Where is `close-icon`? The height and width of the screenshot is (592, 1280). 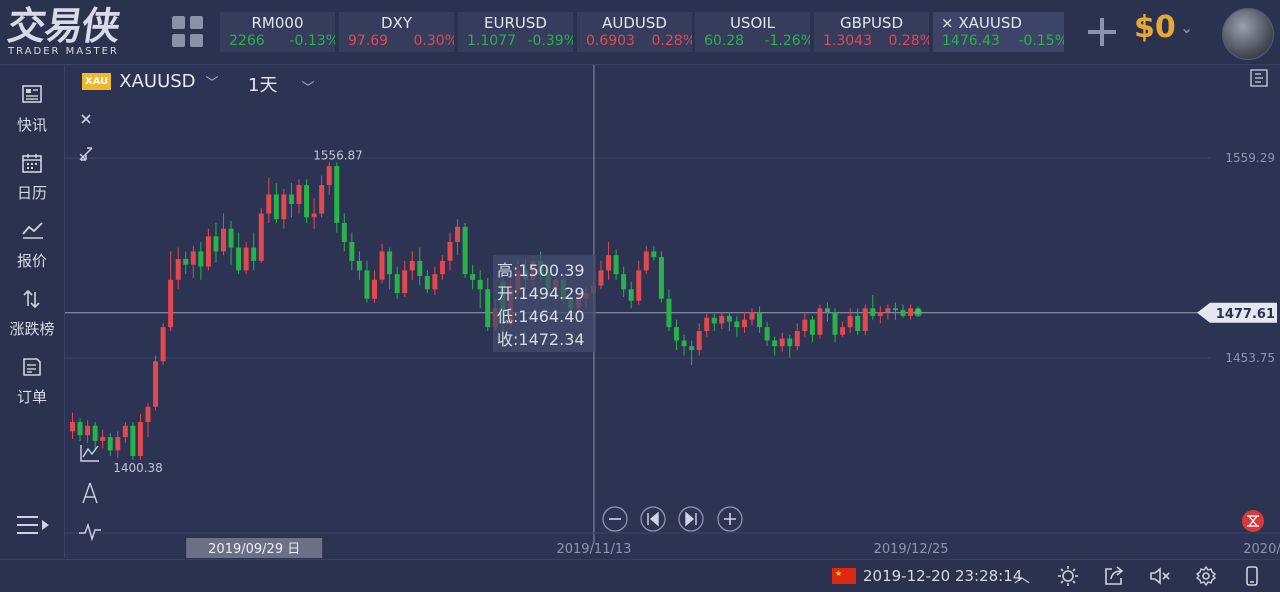
close-icon is located at coordinates (86, 119).